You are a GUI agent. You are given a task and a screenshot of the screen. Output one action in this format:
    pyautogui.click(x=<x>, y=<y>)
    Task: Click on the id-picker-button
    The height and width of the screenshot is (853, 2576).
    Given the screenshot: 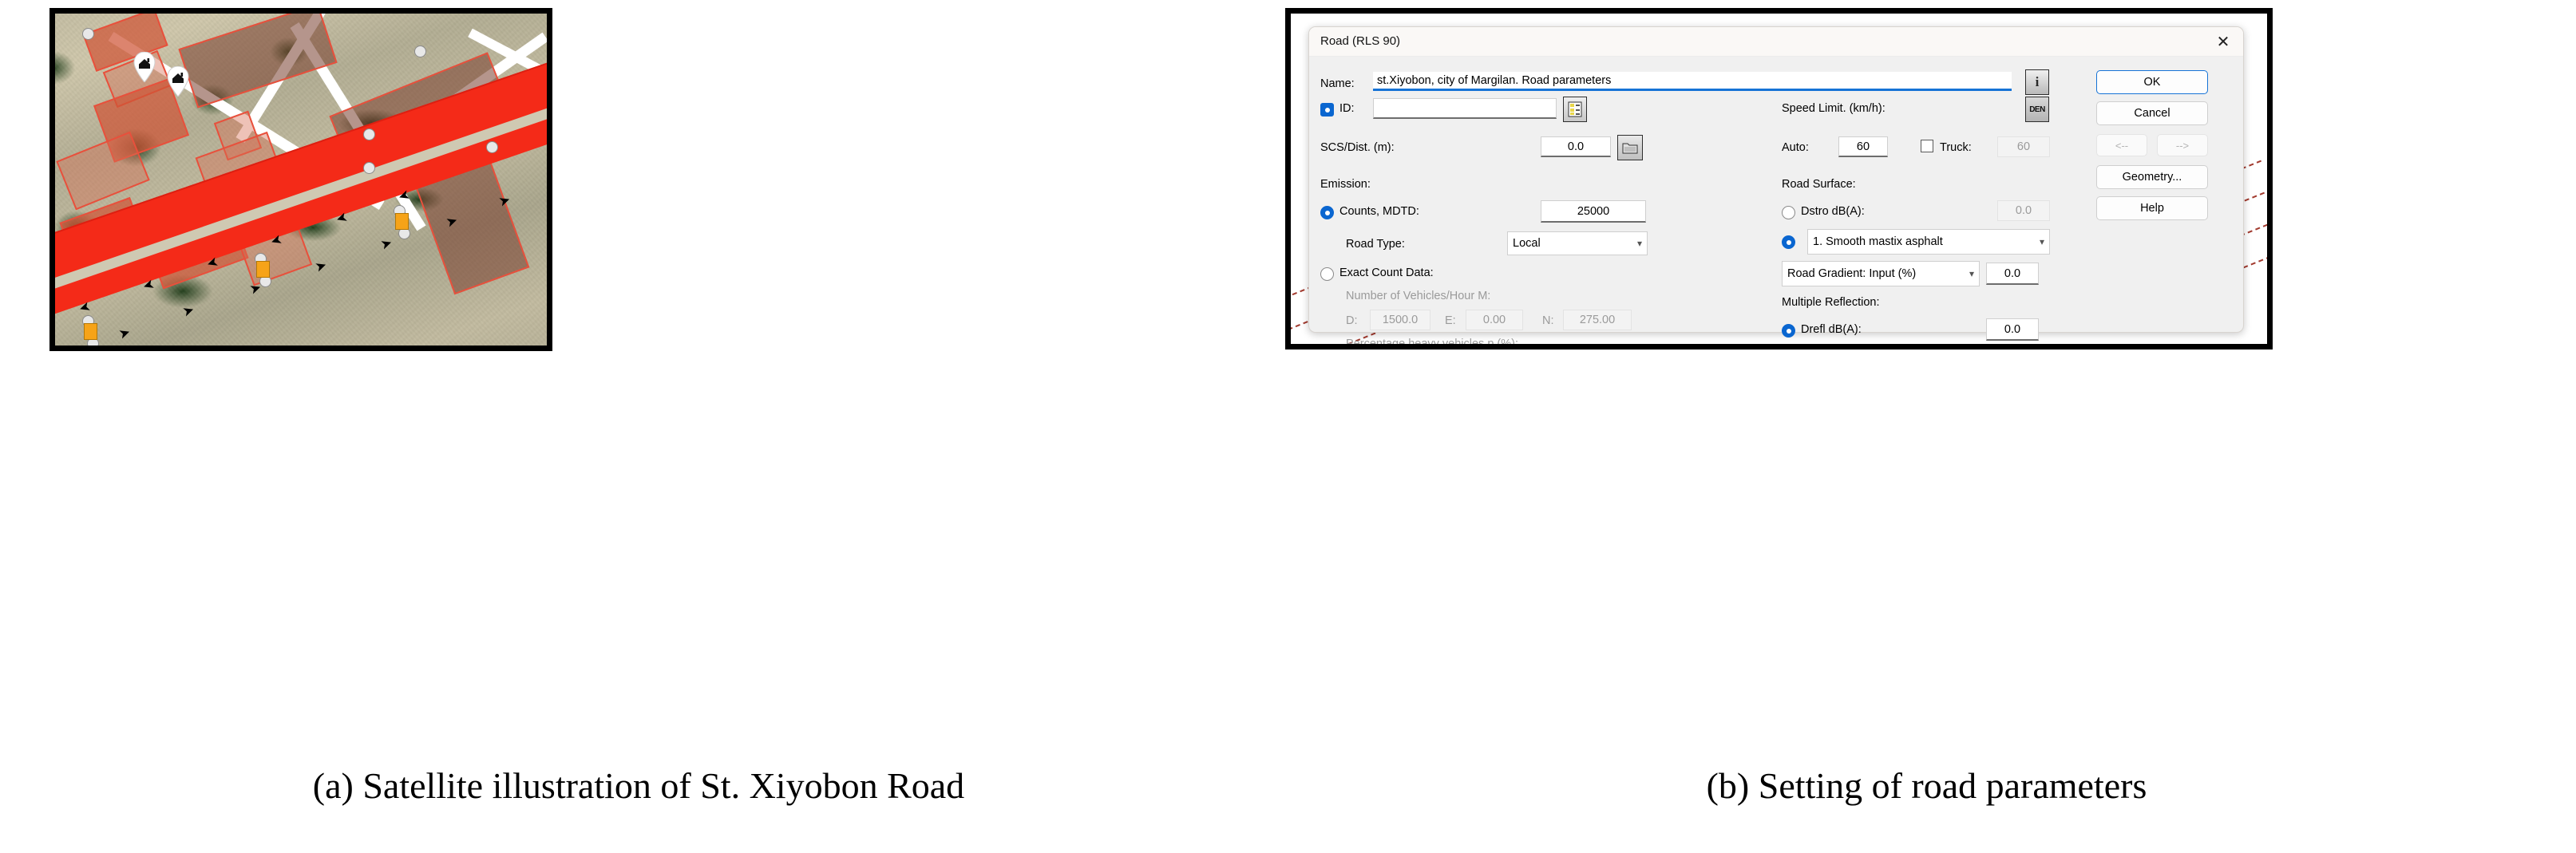 What is the action you would take?
    pyautogui.click(x=1575, y=109)
    